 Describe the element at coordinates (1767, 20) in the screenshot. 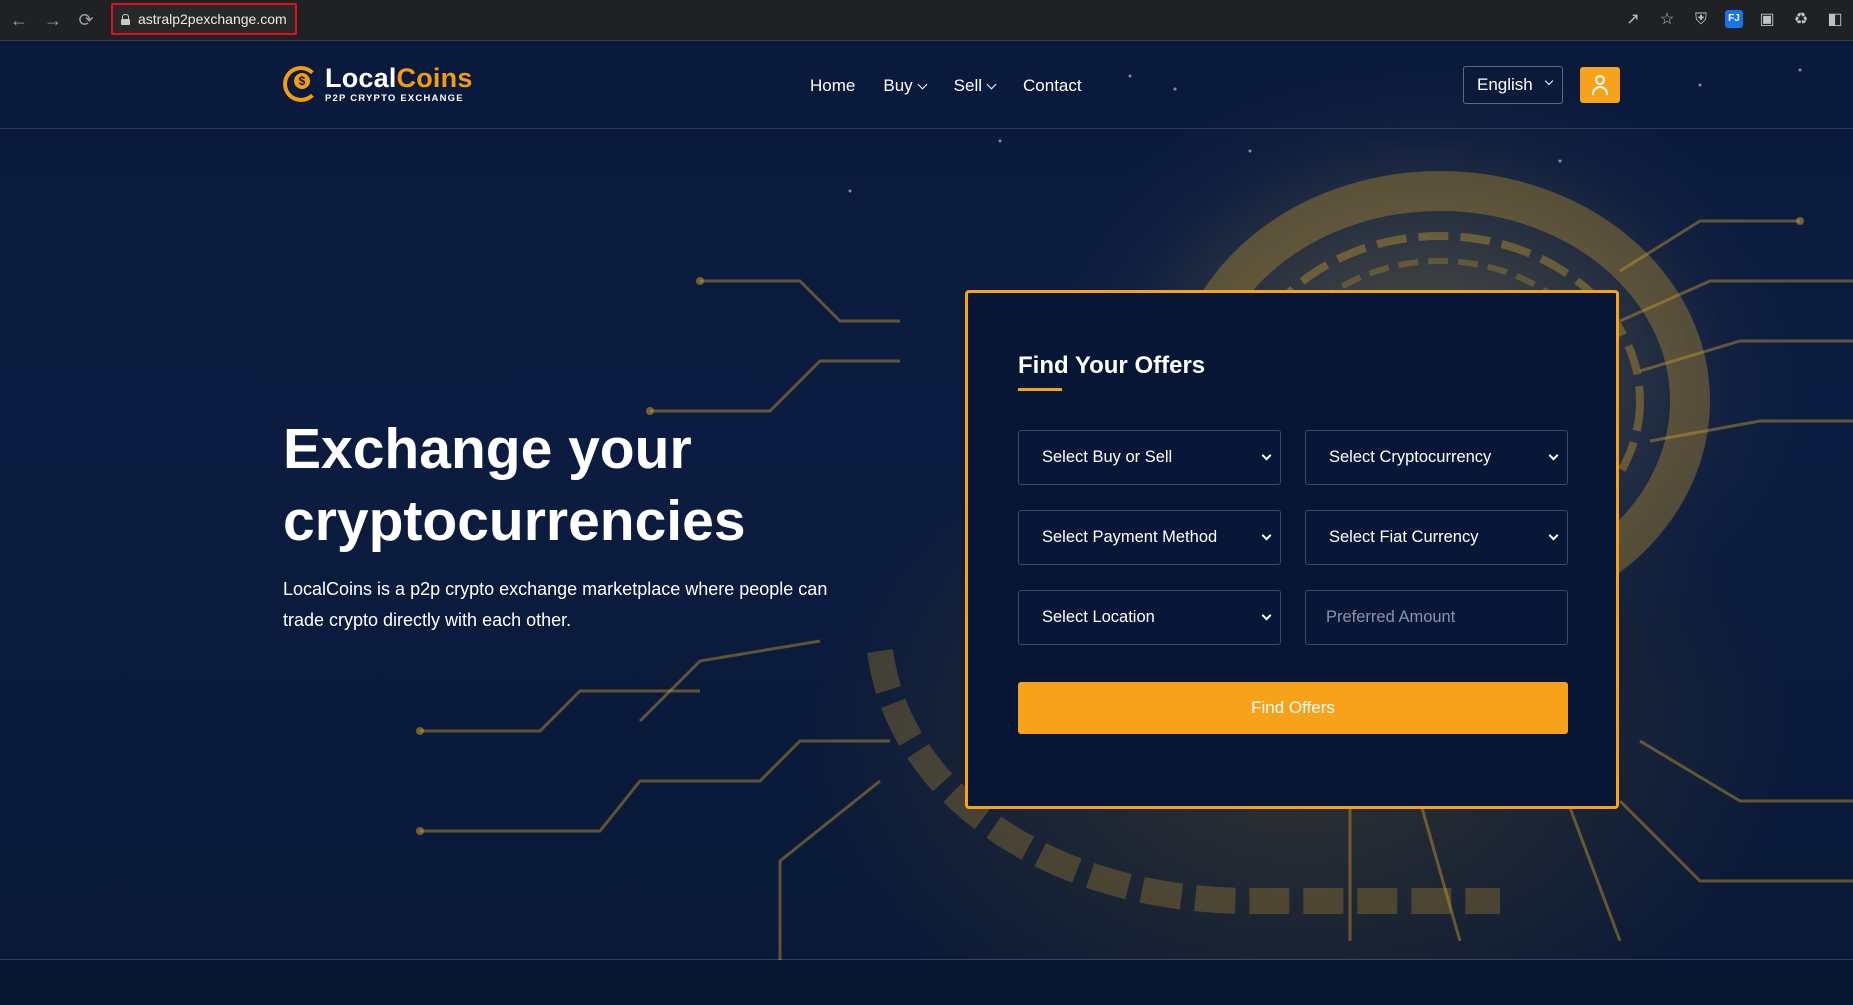

I see `window-icon: ▣` at that location.